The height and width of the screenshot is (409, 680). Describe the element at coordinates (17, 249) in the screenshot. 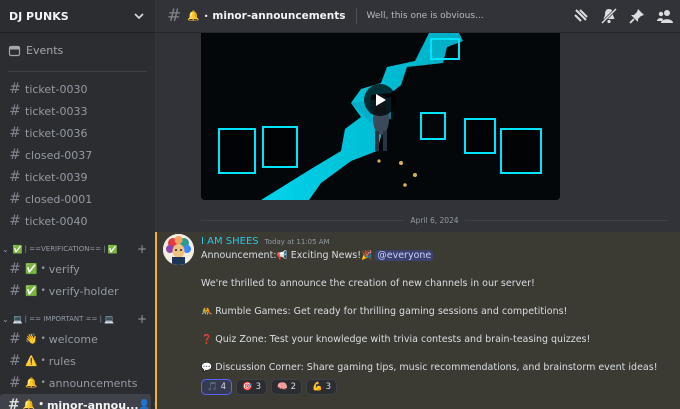

I see `category-emoji: ✅` at that location.